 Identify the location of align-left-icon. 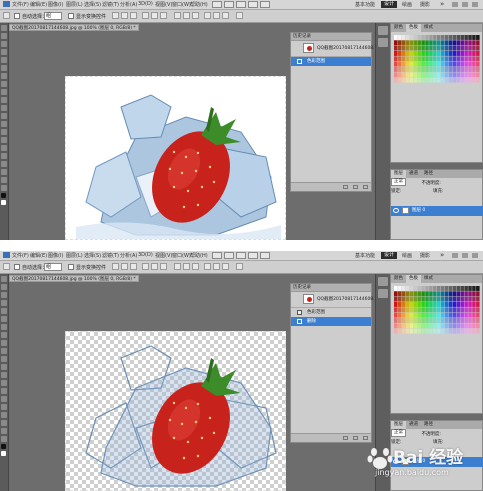
(145, 15).